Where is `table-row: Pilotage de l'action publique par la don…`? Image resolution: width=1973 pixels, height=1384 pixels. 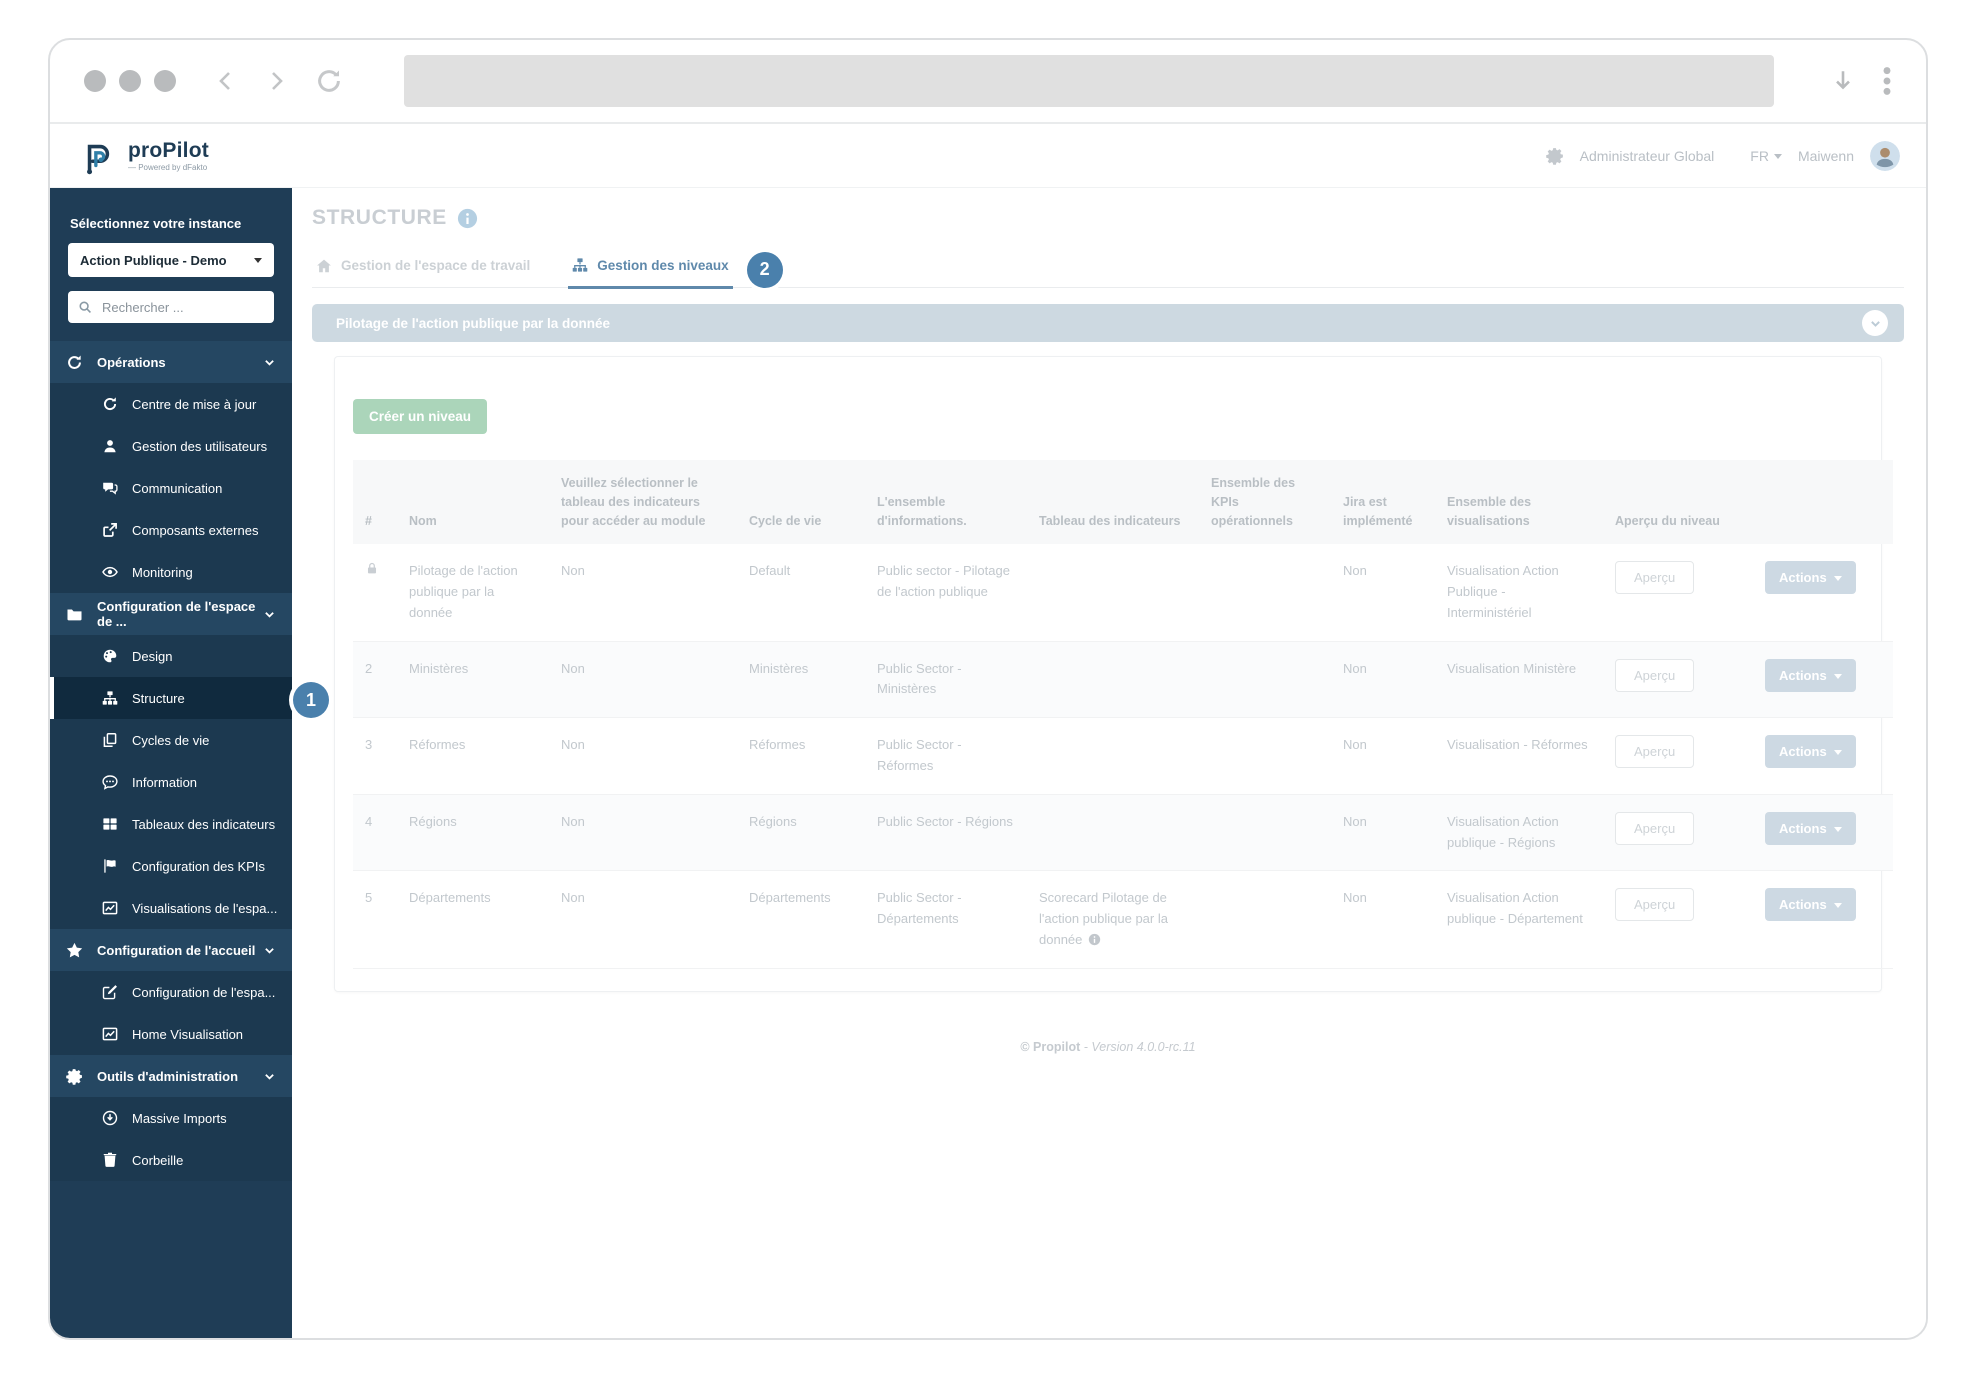
table-row: Pilotage de l'action publique par la don… is located at coordinates (1123, 593).